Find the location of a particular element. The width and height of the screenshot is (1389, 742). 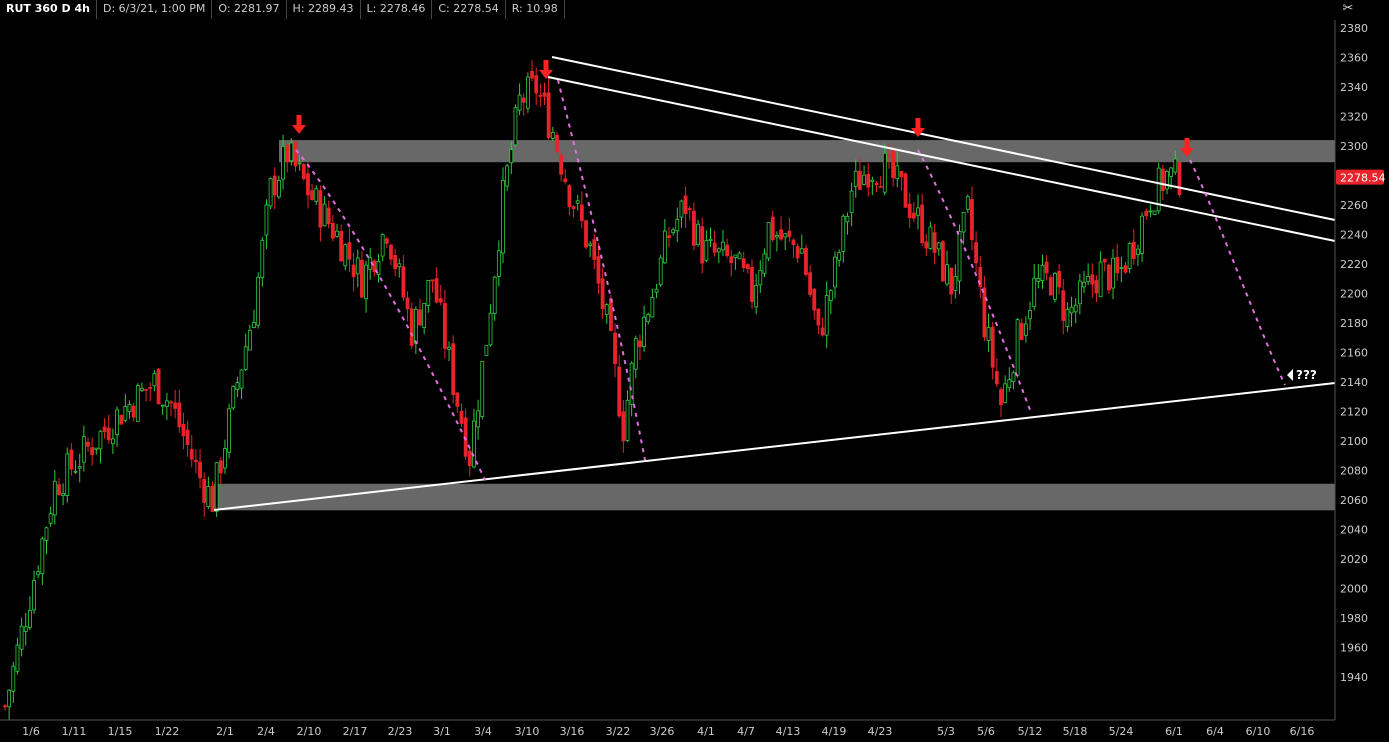

low-label: L: 2278.46 is located at coordinates (397, 9).